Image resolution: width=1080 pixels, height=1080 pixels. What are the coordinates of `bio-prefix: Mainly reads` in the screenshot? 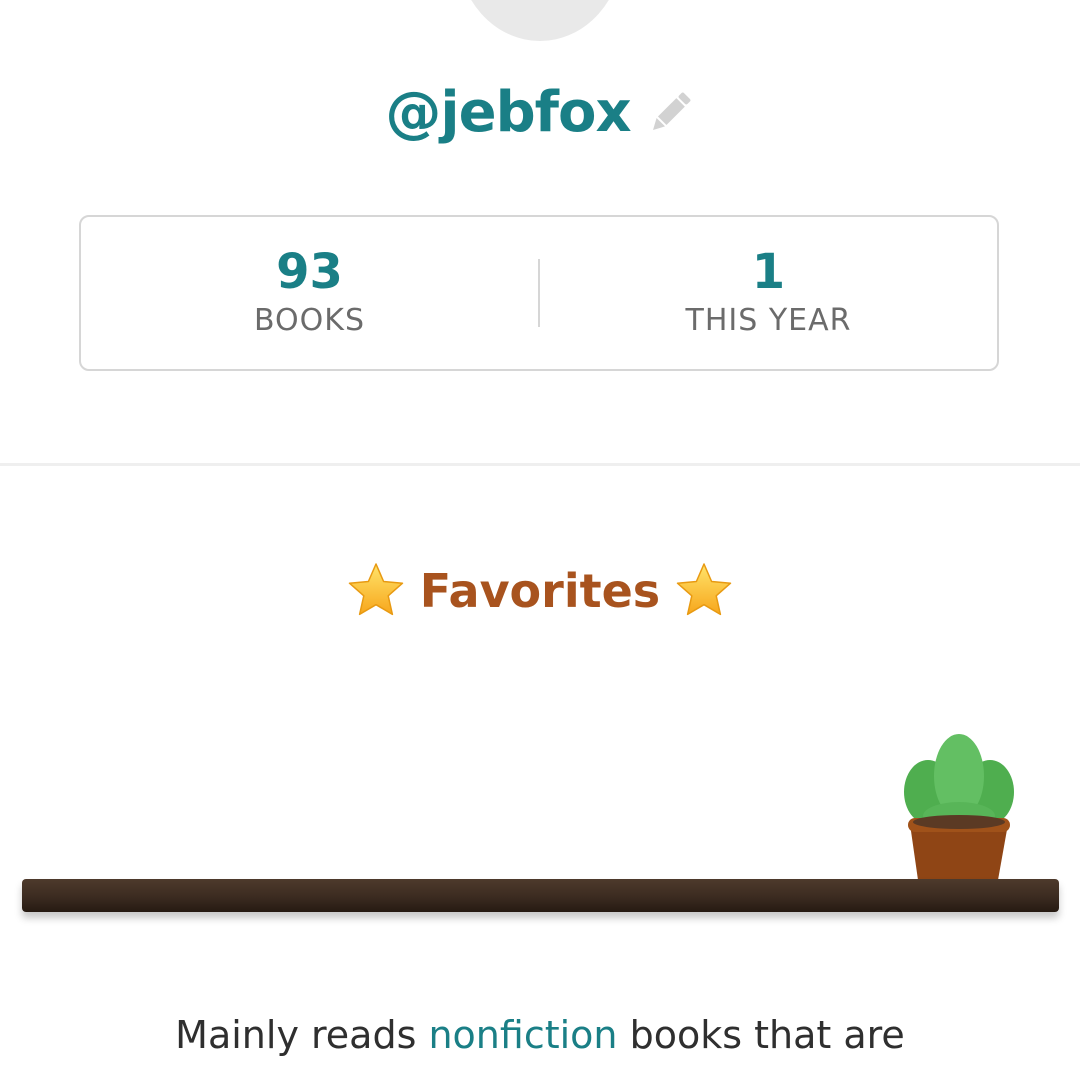 It's located at (302, 1035).